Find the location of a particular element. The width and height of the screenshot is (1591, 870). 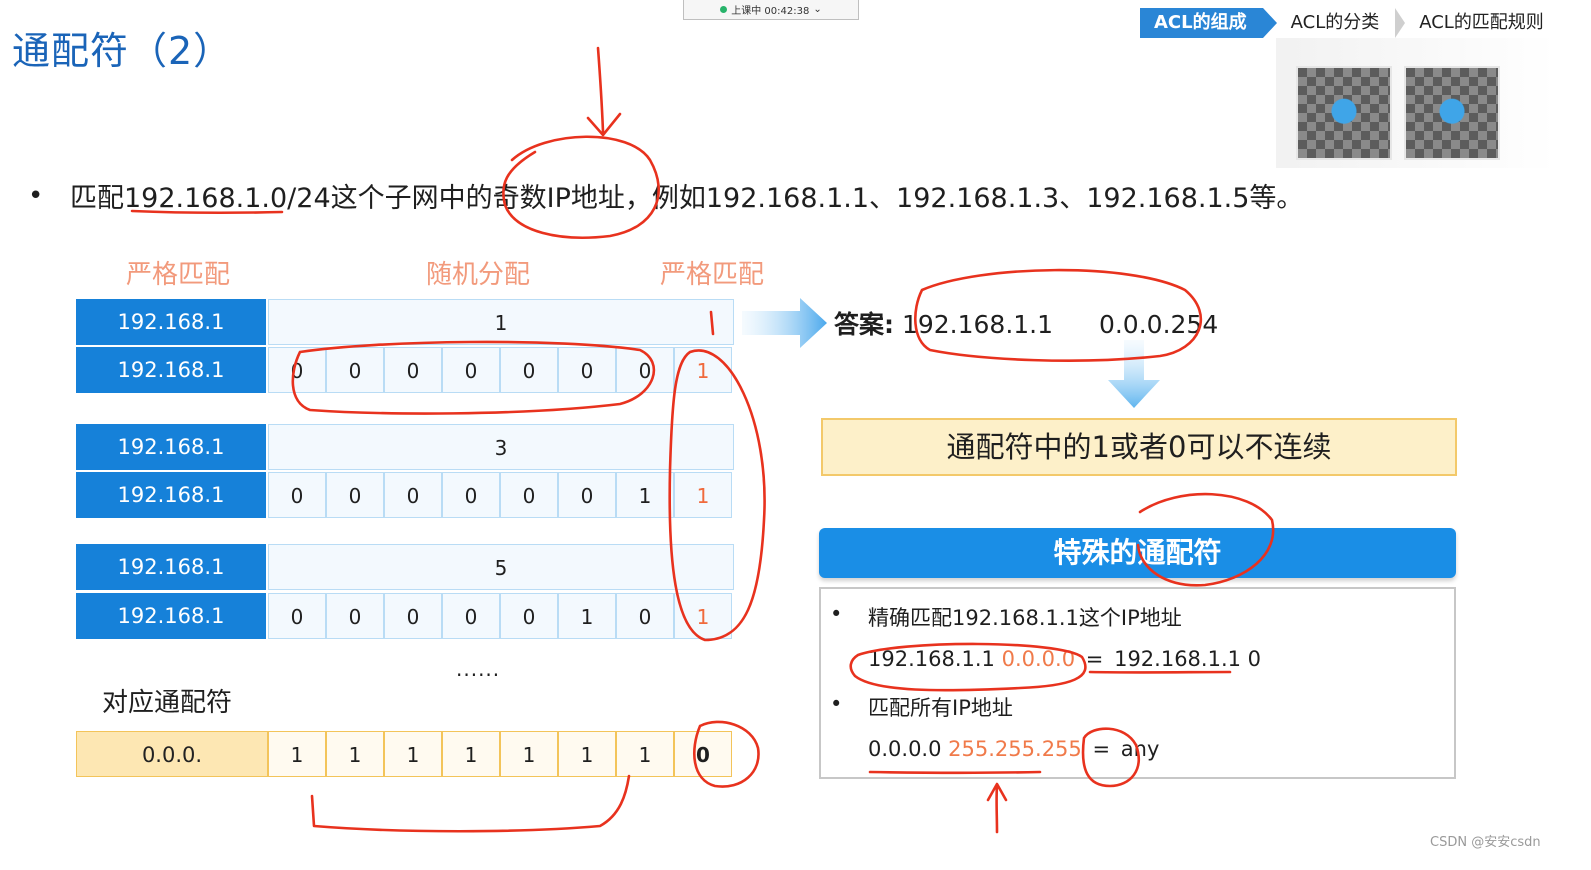

answer-line: 答案: 192.168.1.1 0.0.0.254 is located at coordinates (1026, 323).